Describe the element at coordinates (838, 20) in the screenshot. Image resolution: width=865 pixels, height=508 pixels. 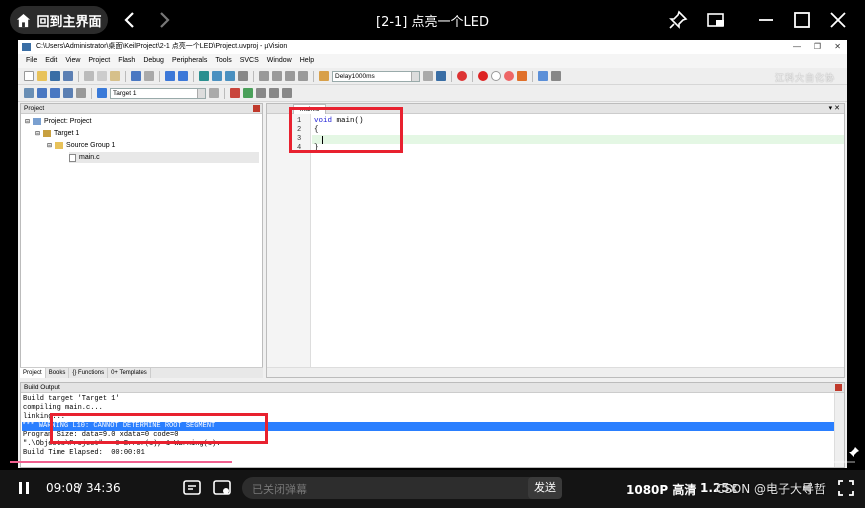
I see `close-icon` at that location.